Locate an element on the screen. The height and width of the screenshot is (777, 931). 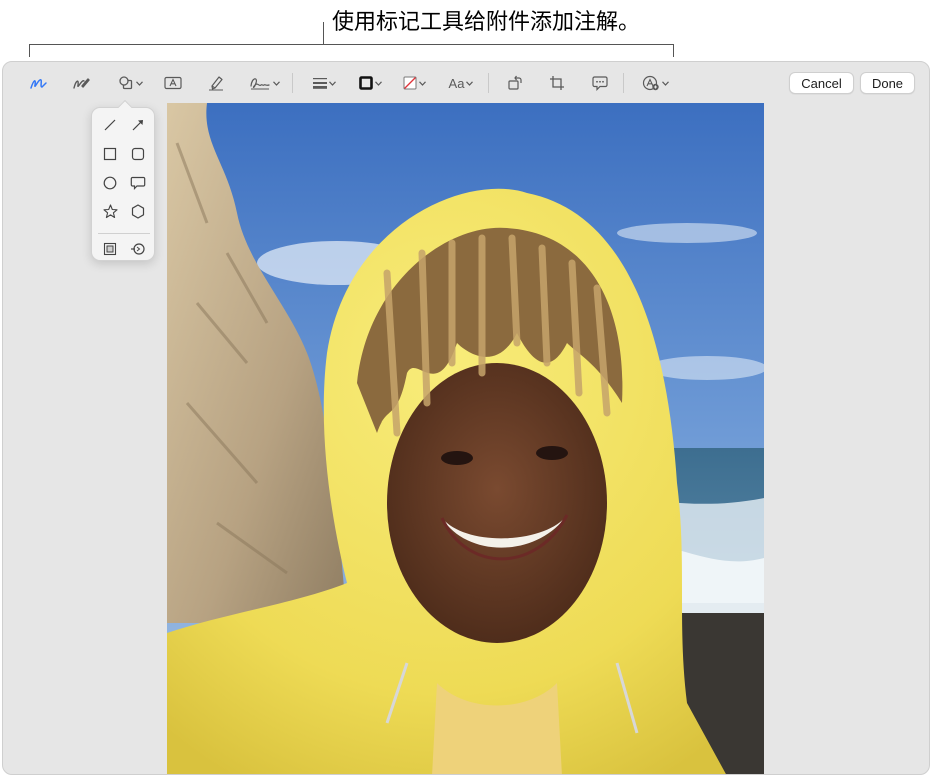
hexagon-shape-button is located at coordinates (138, 214).